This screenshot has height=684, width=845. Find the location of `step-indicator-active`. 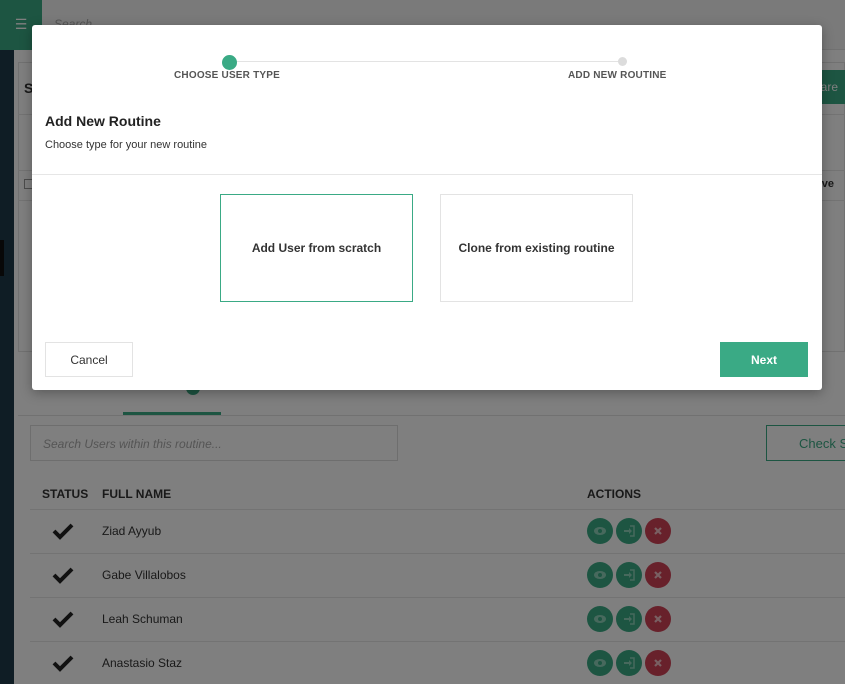

step-indicator-active is located at coordinates (229, 62).